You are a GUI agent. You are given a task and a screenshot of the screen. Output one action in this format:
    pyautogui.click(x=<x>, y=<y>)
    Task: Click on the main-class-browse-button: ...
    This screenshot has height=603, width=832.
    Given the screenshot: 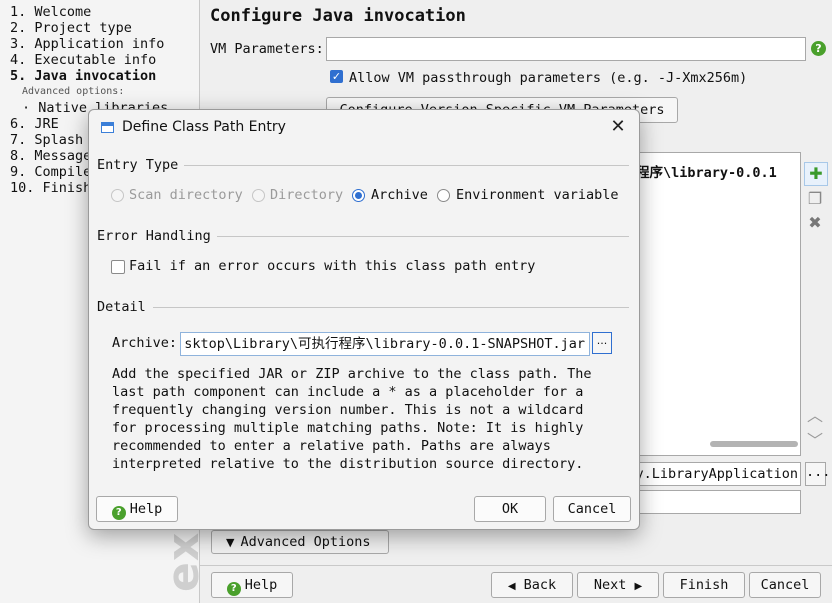 What is the action you would take?
    pyautogui.click(x=817, y=474)
    